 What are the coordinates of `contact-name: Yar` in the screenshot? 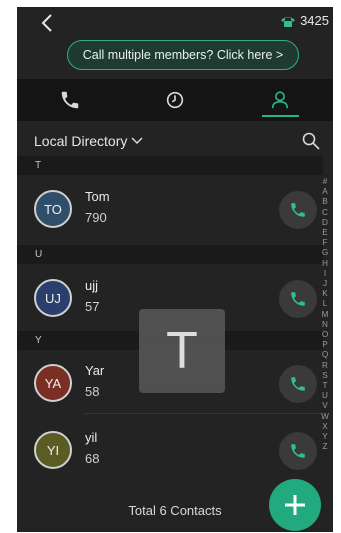 It's located at (95, 370).